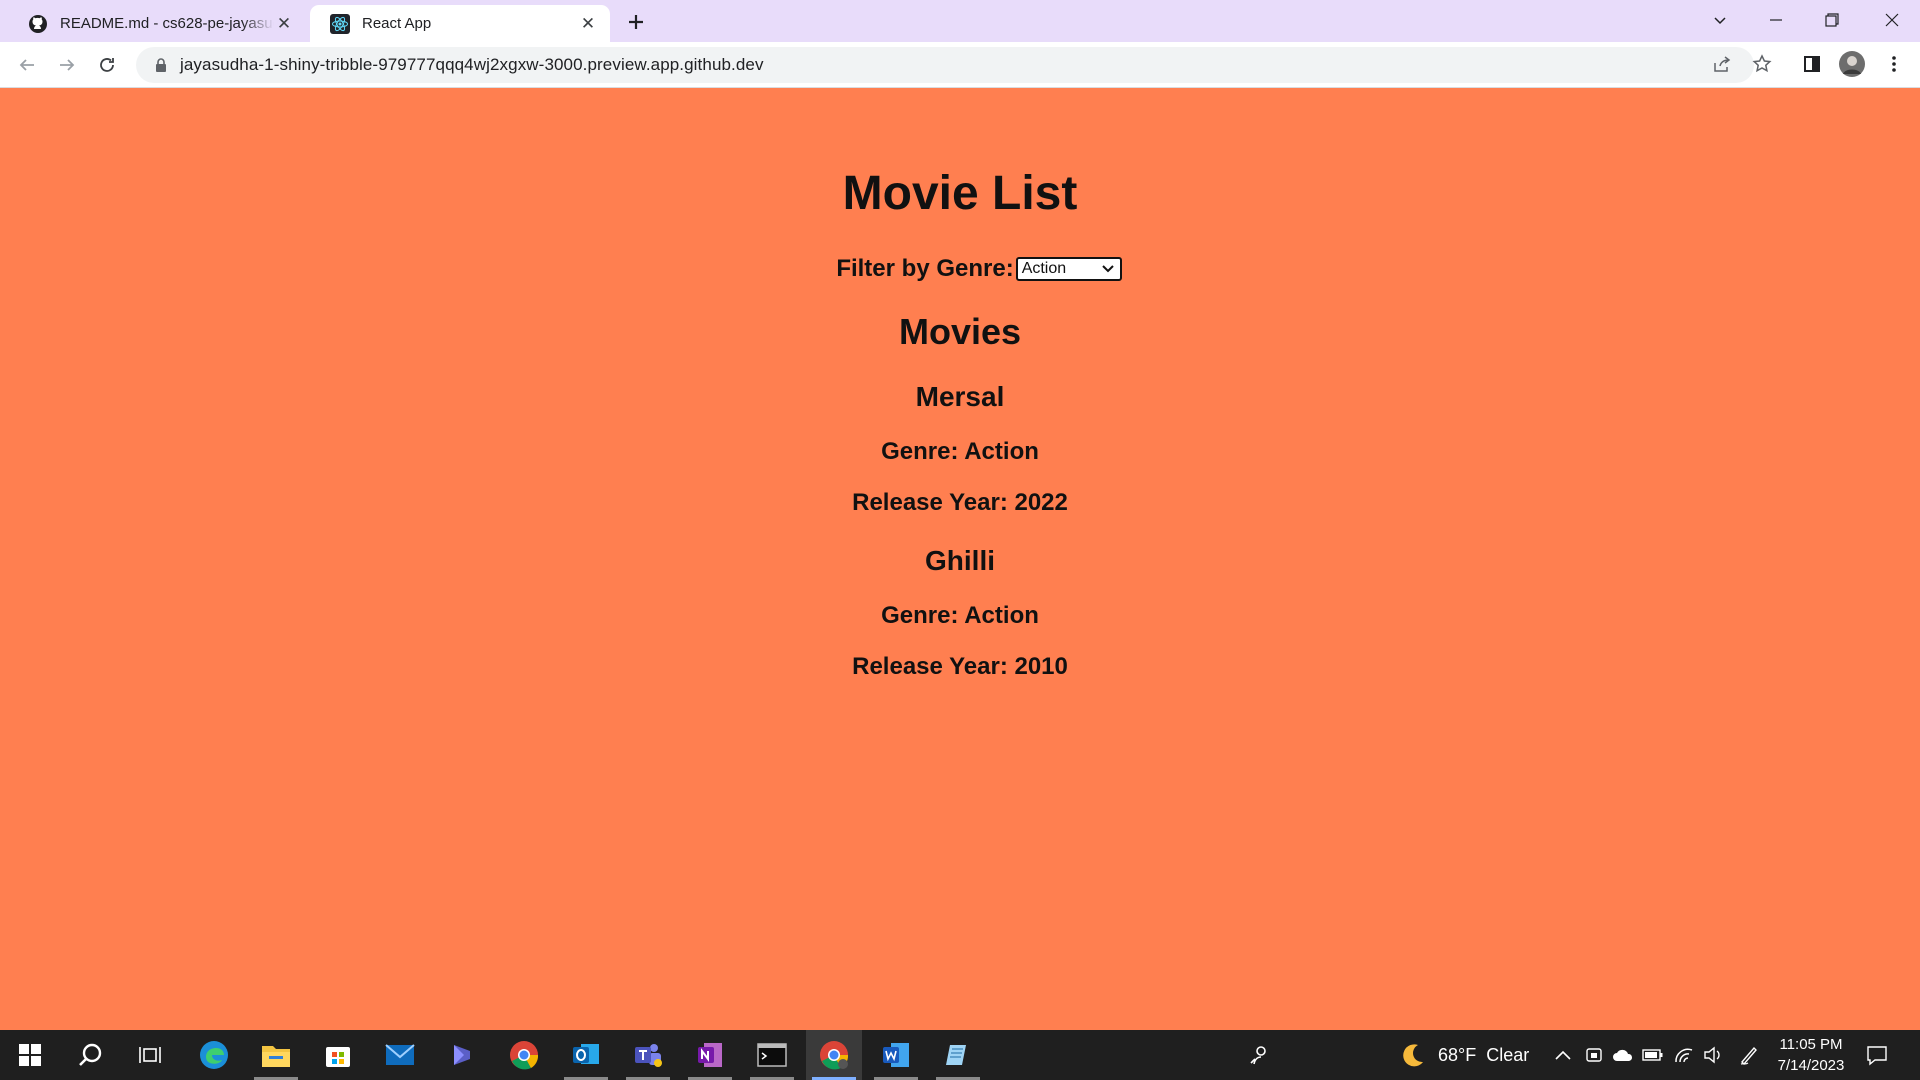 This screenshot has width=1920, height=1080. Describe the element at coordinates (1623, 1055) in the screenshot. I see `onedrive-cloud-icon` at that location.